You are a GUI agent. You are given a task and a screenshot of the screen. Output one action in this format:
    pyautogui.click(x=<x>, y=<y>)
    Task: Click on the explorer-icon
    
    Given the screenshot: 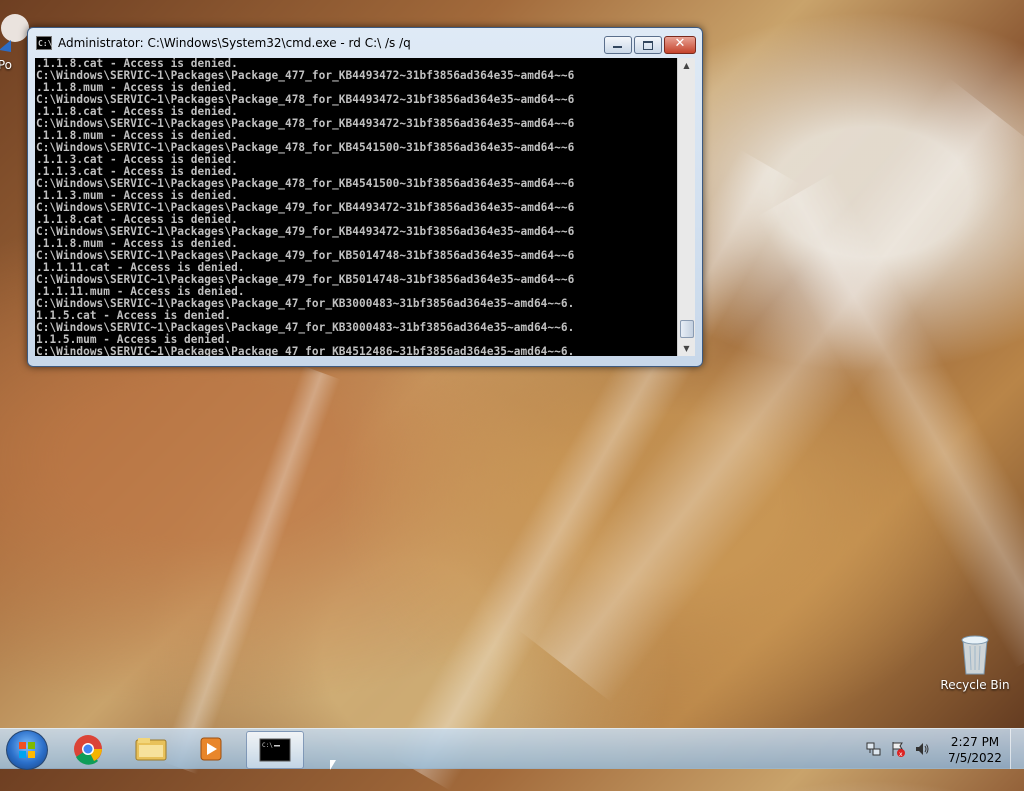 What is the action you would take?
    pyautogui.click(x=151, y=749)
    